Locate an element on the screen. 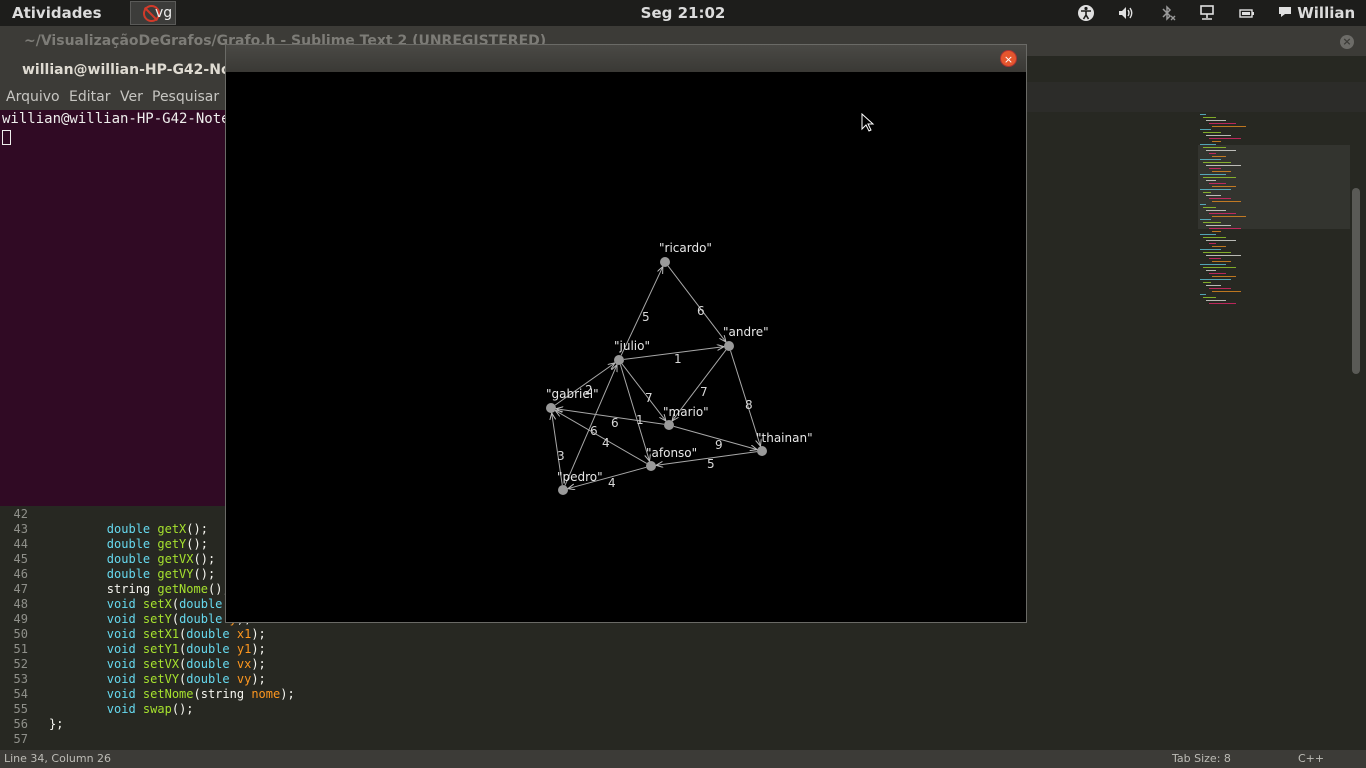 This screenshot has width=1366, height=768. minimap is located at coordinates (1274, 212).